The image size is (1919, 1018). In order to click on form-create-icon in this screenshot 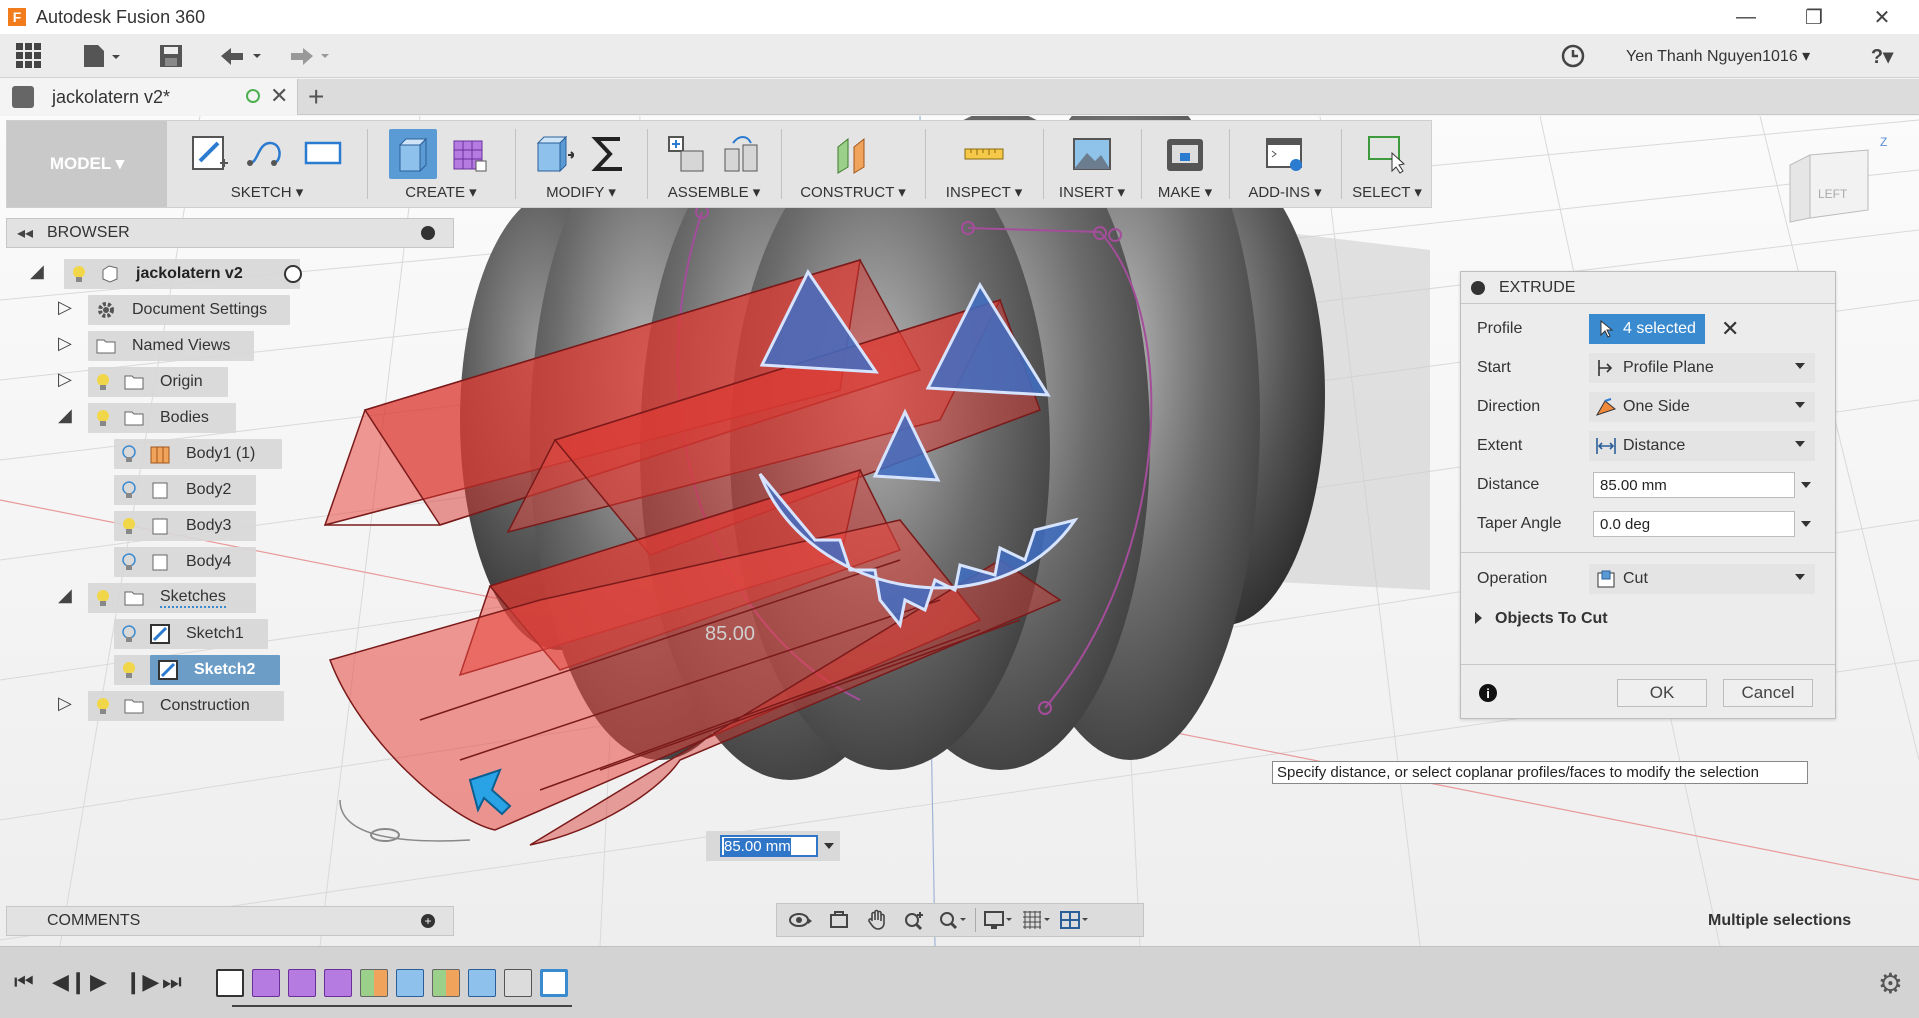, I will do `click(469, 154)`.